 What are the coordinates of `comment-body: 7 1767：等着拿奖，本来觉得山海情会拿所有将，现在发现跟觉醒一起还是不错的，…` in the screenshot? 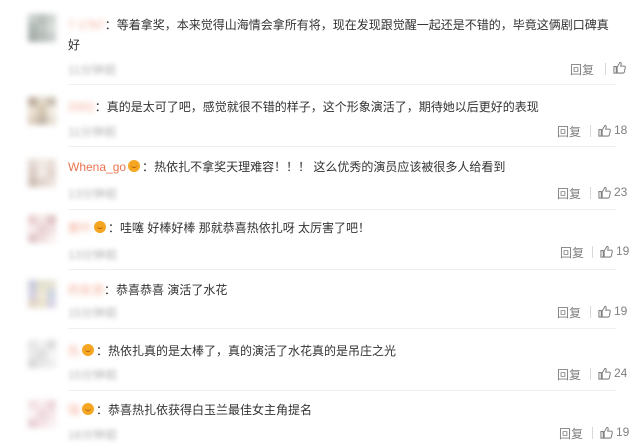 It's located at (342, 35).